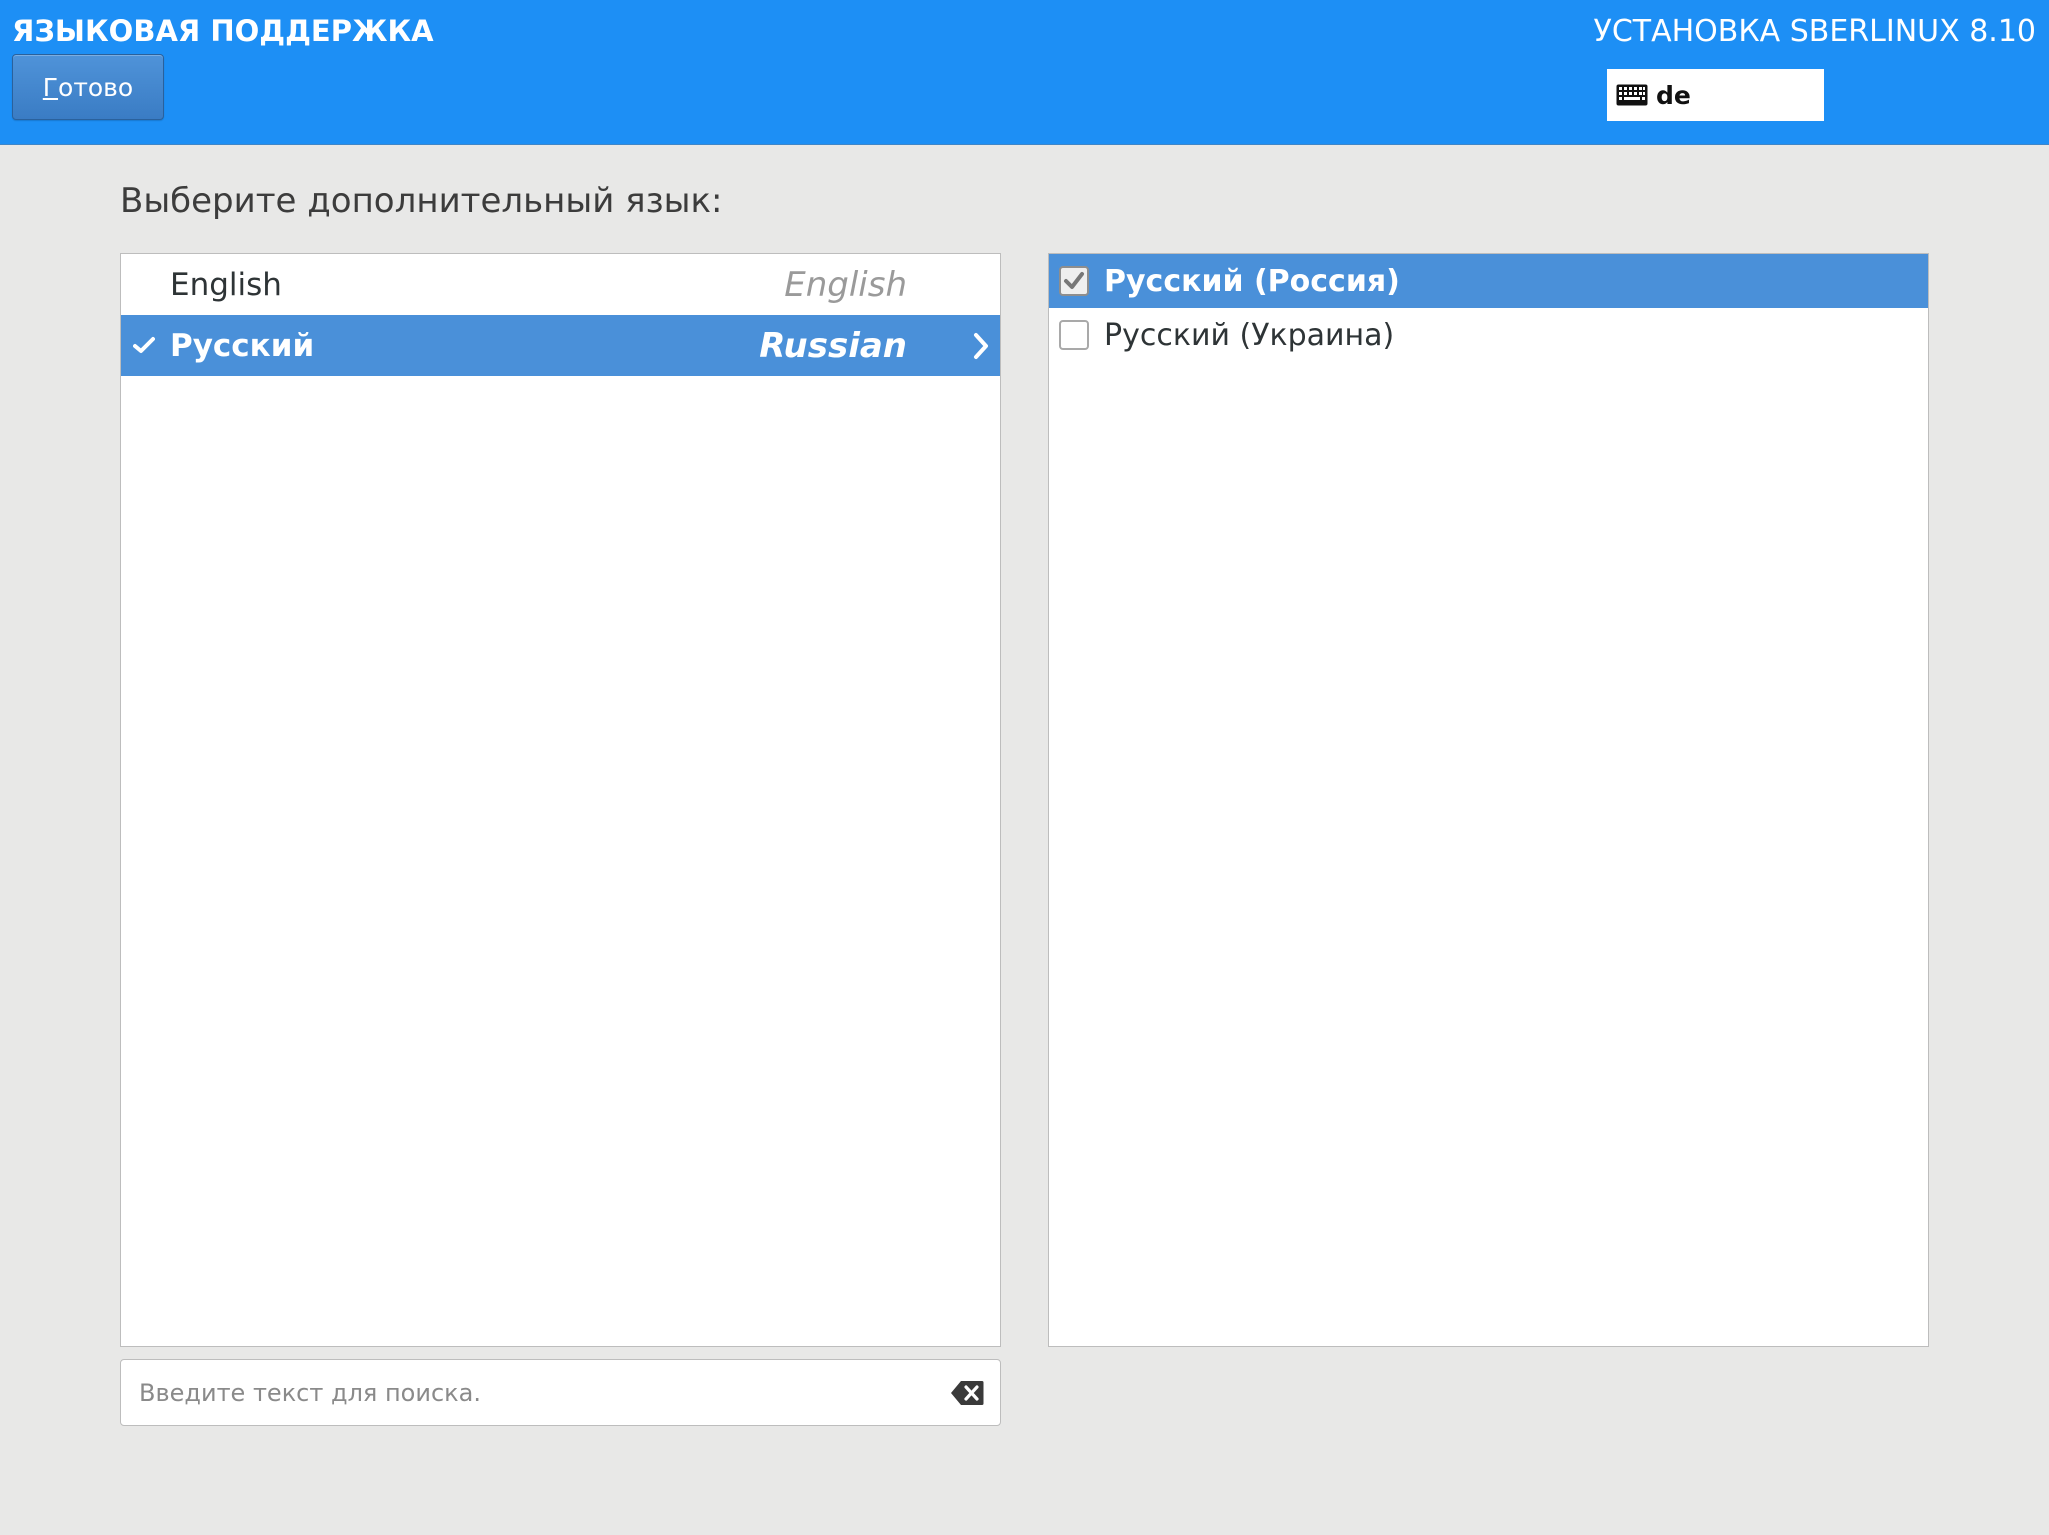 Image resolution: width=2049 pixels, height=1535 pixels. Describe the element at coordinates (1249, 335) in the screenshot. I see `locale-label: Русский (Украина)` at that location.